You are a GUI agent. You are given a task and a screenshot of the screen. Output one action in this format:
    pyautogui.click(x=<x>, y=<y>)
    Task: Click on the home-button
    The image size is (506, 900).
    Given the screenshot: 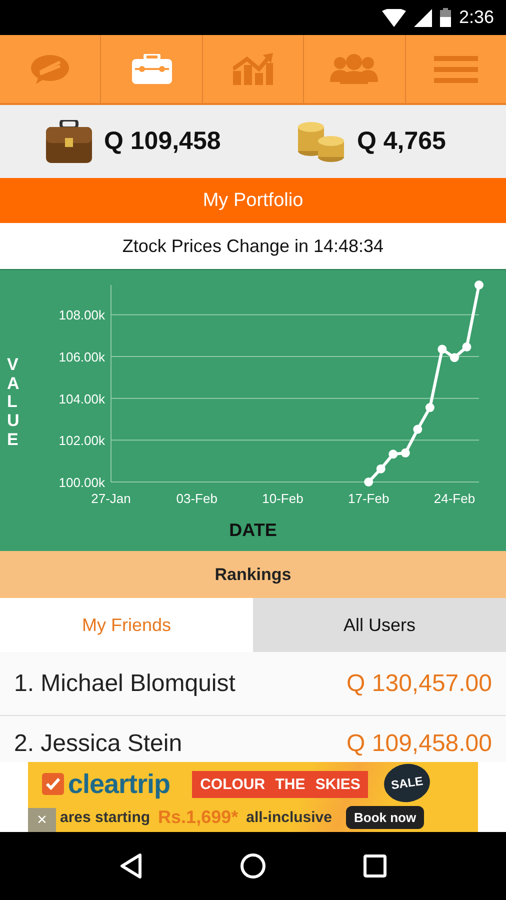 What is the action you would take?
    pyautogui.click(x=253, y=866)
    